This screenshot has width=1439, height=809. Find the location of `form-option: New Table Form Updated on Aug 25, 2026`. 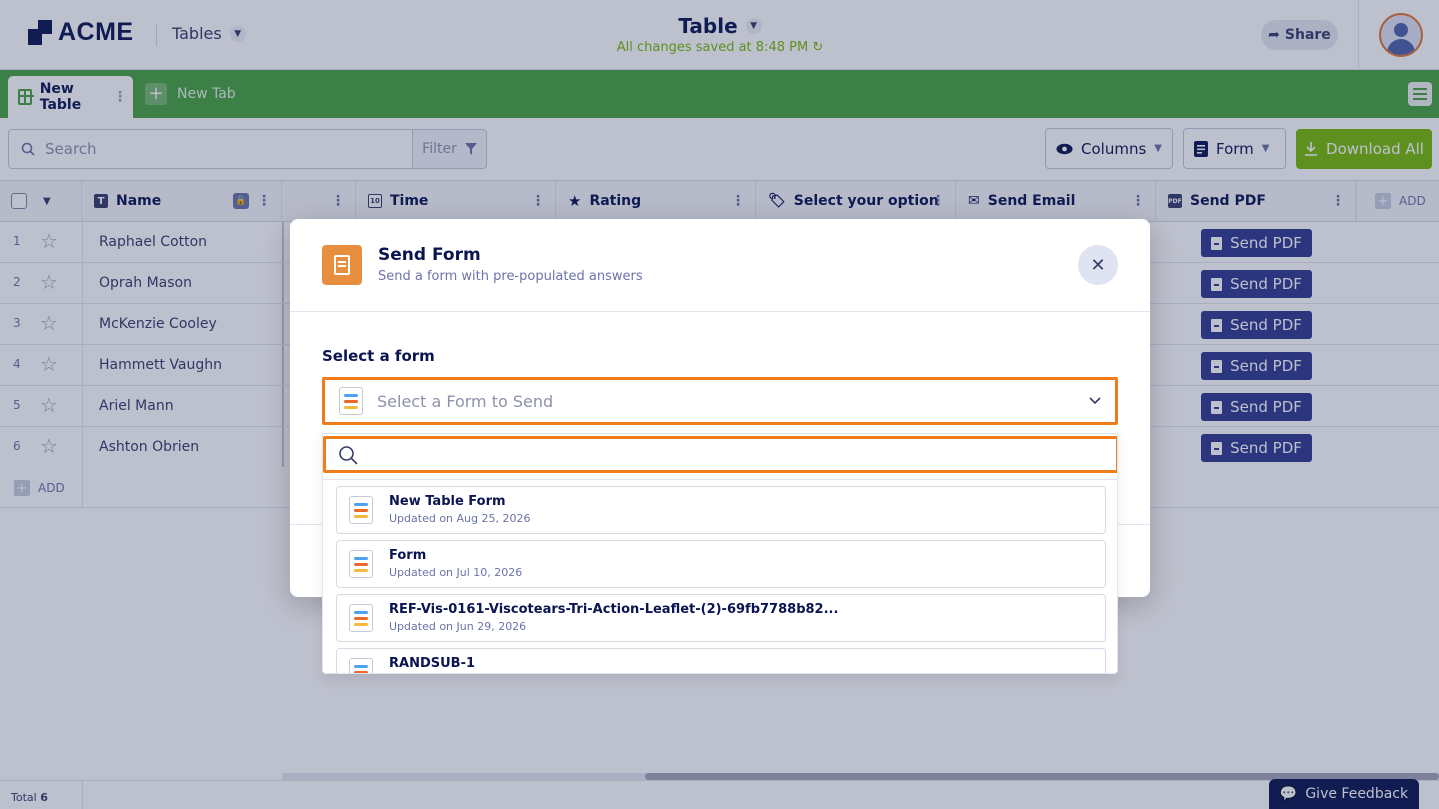

form-option: New Table Form Updated on Aug 25, 2026 is located at coordinates (721, 510).